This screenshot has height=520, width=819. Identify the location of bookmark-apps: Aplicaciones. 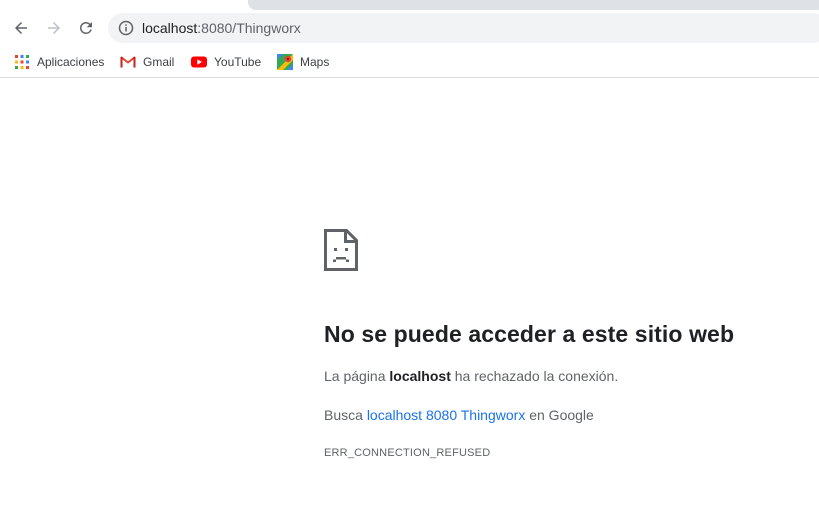
(59, 62).